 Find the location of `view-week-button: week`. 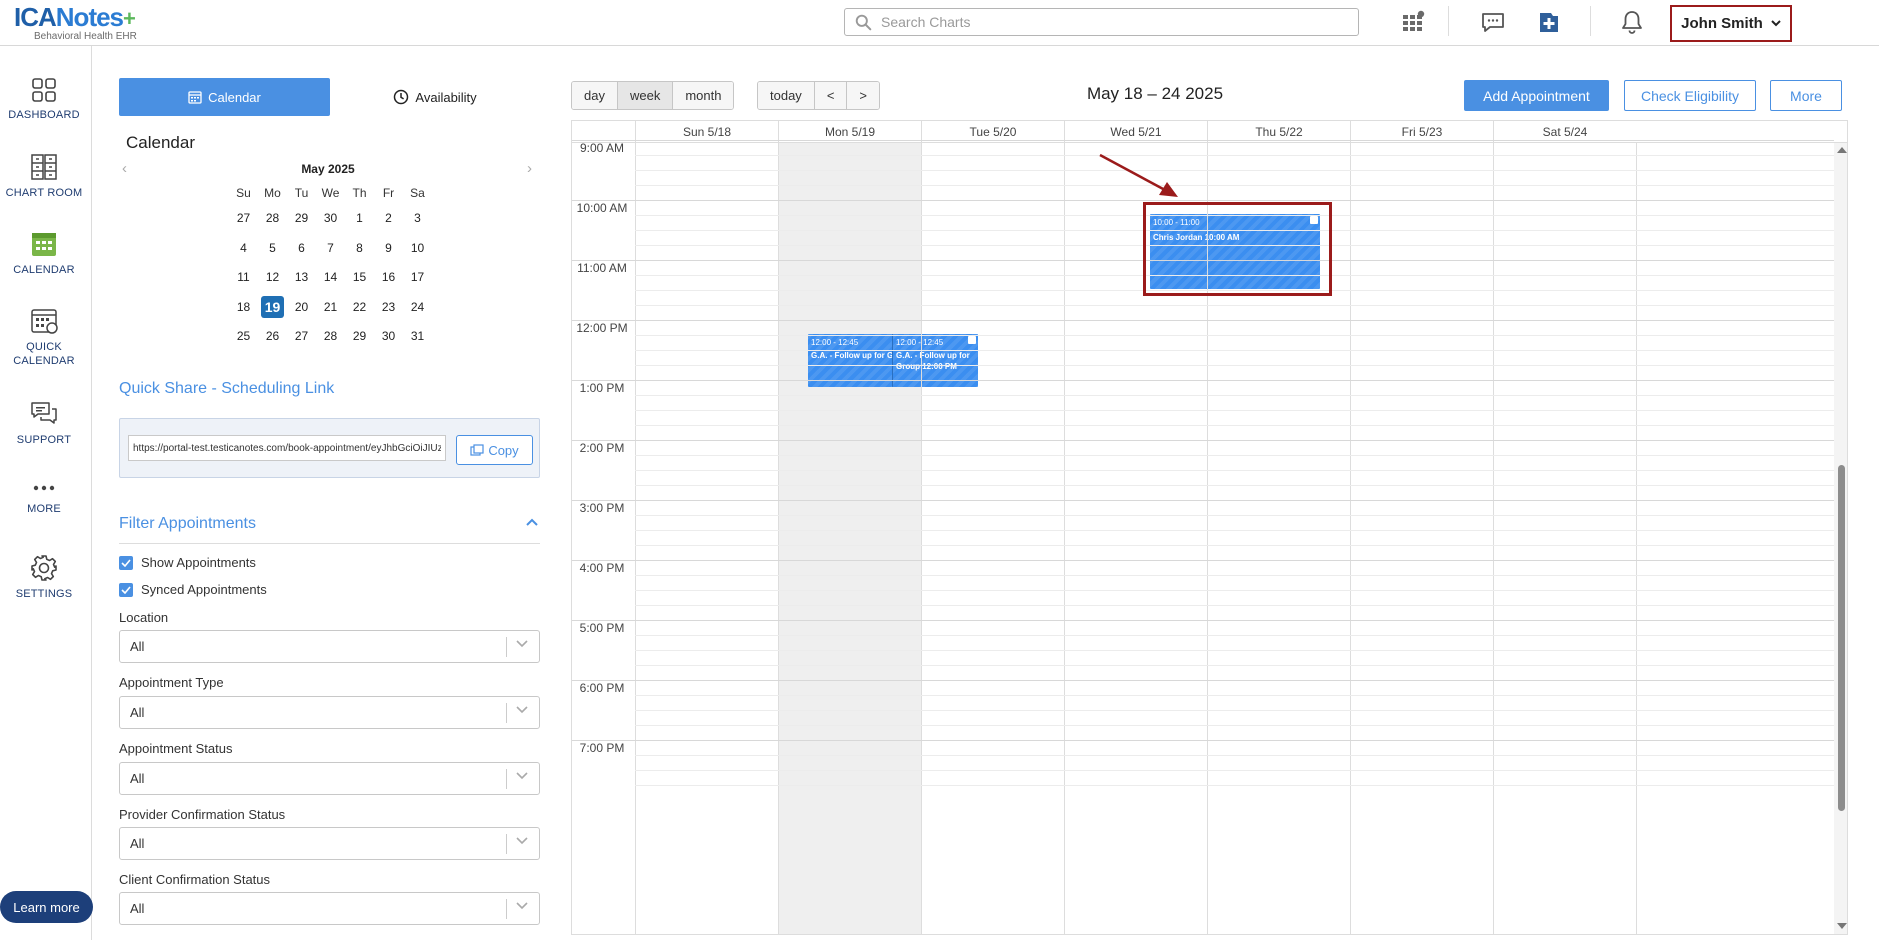

view-week-button: week is located at coordinates (645, 95).